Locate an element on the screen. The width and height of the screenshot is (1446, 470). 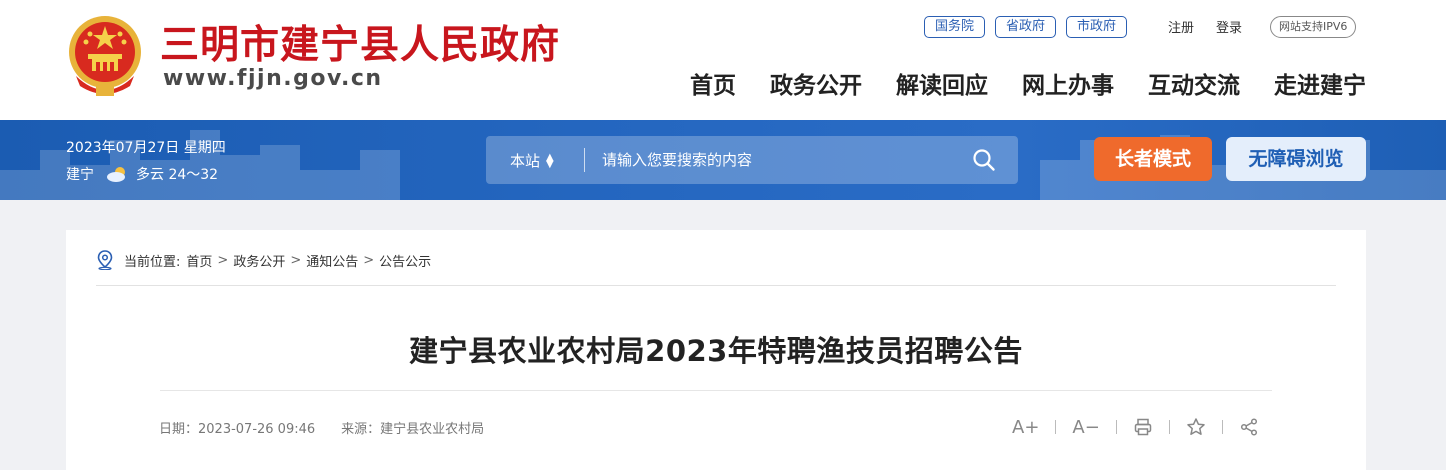
favorite-button is located at coordinates (1196, 427).